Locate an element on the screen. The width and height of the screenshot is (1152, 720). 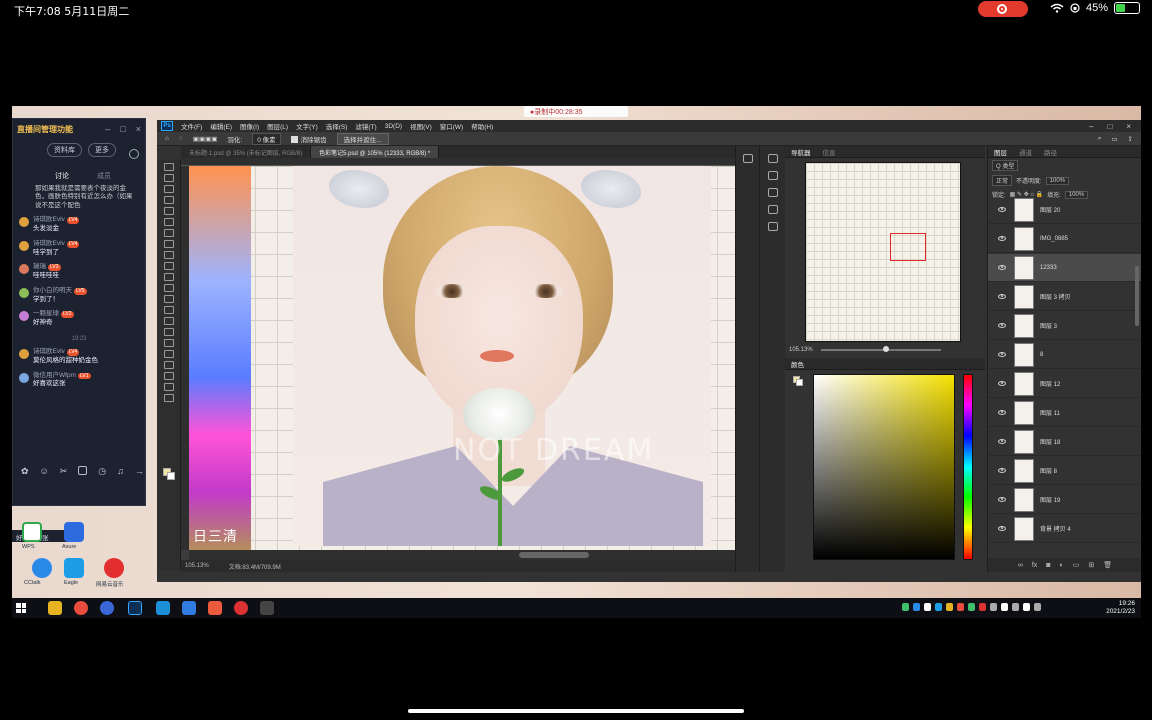
menu-view: 视图(V) is located at coordinates (421, 126).